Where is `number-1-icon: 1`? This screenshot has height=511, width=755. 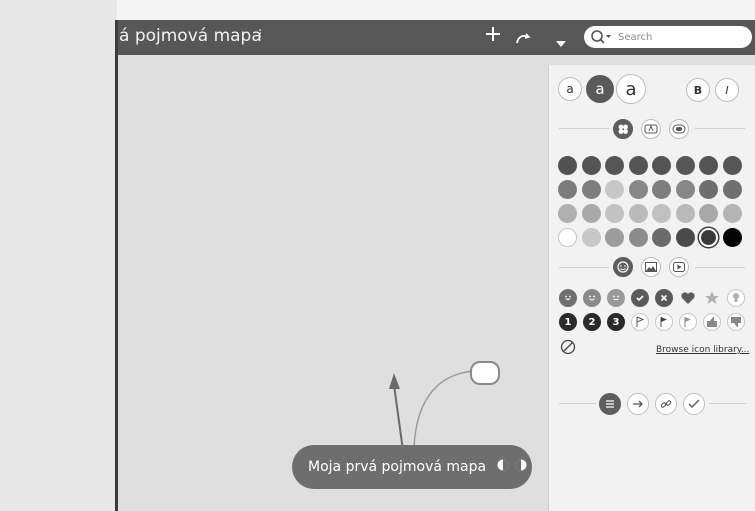 number-1-icon: 1 is located at coordinates (568, 322).